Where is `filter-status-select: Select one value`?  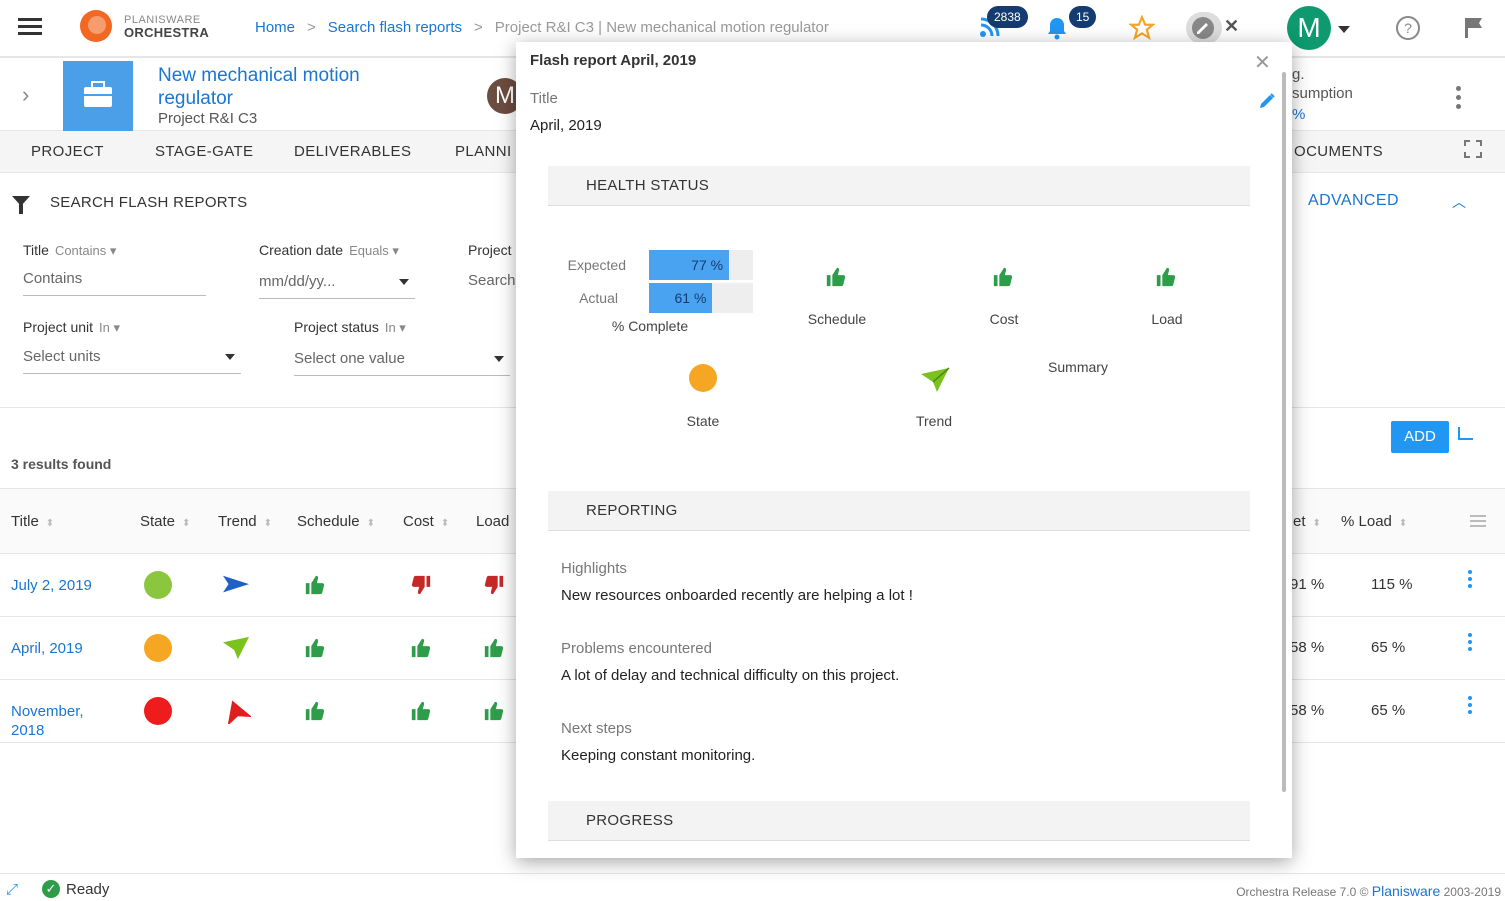 filter-status-select: Select one value is located at coordinates (402, 363).